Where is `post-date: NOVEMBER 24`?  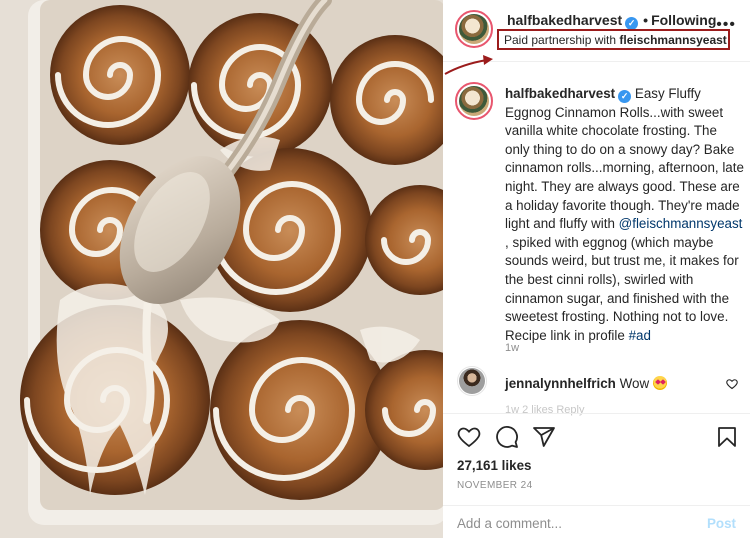 post-date: NOVEMBER 24 is located at coordinates (495, 485).